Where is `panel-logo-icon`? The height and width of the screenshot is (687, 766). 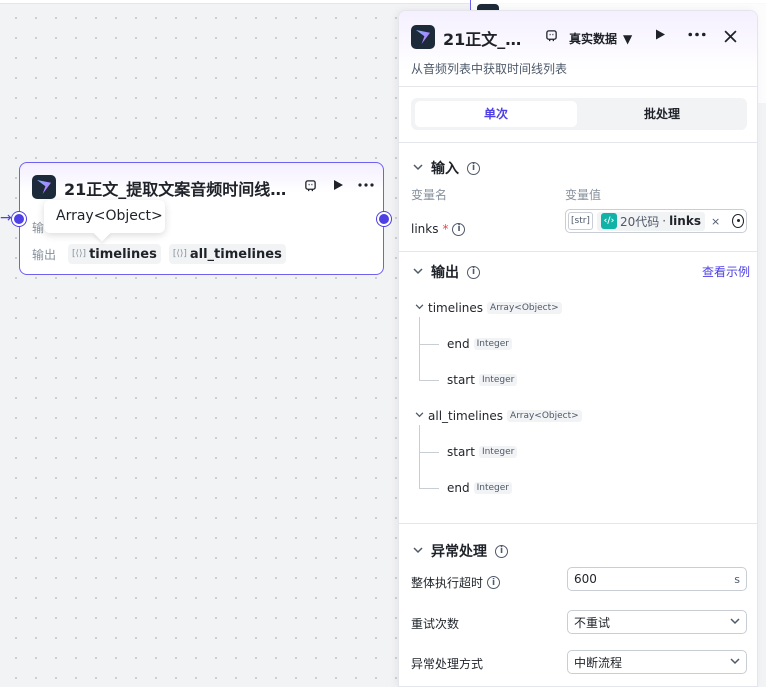 panel-logo-icon is located at coordinates (423, 37).